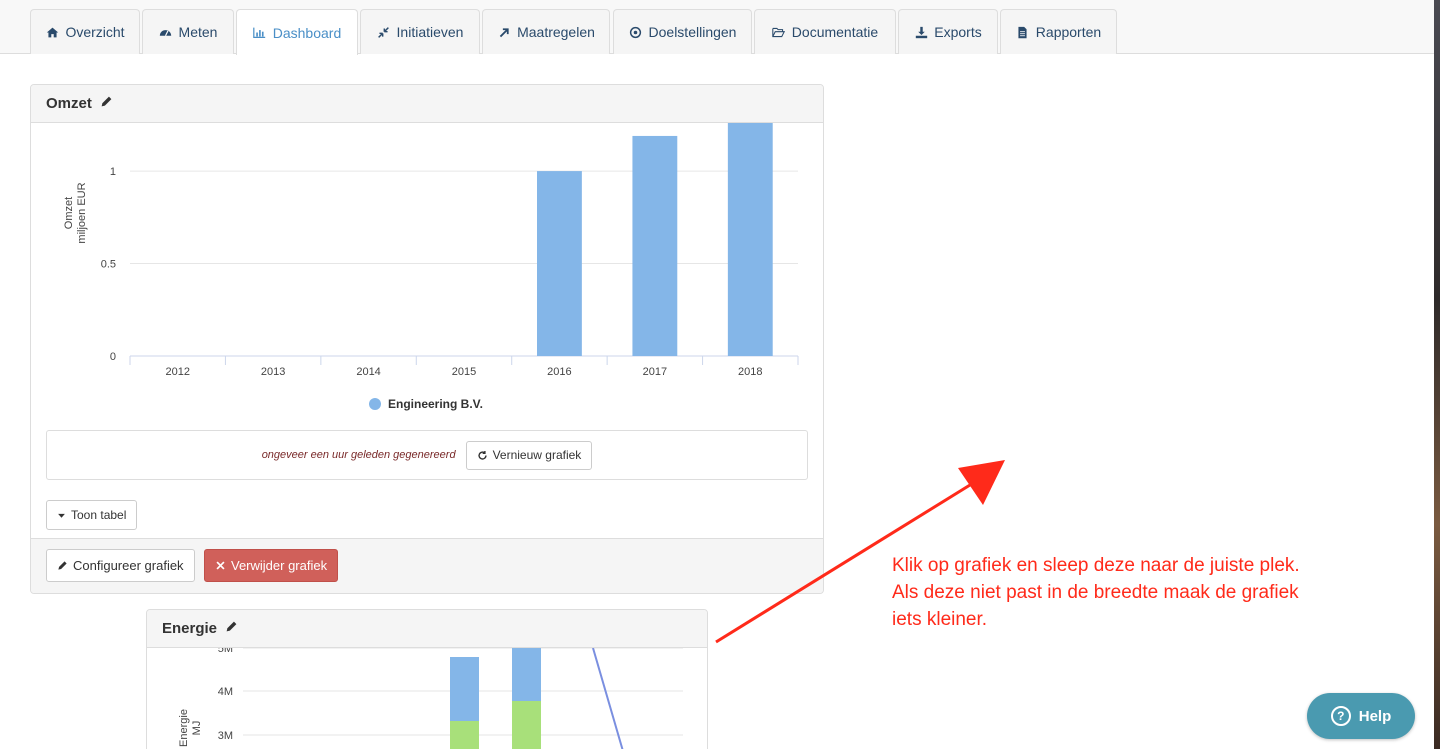 The width and height of the screenshot is (1440, 749). What do you see at coordinates (61, 515) in the screenshot?
I see `caret-down-icon` at bounding box center [61, 515].